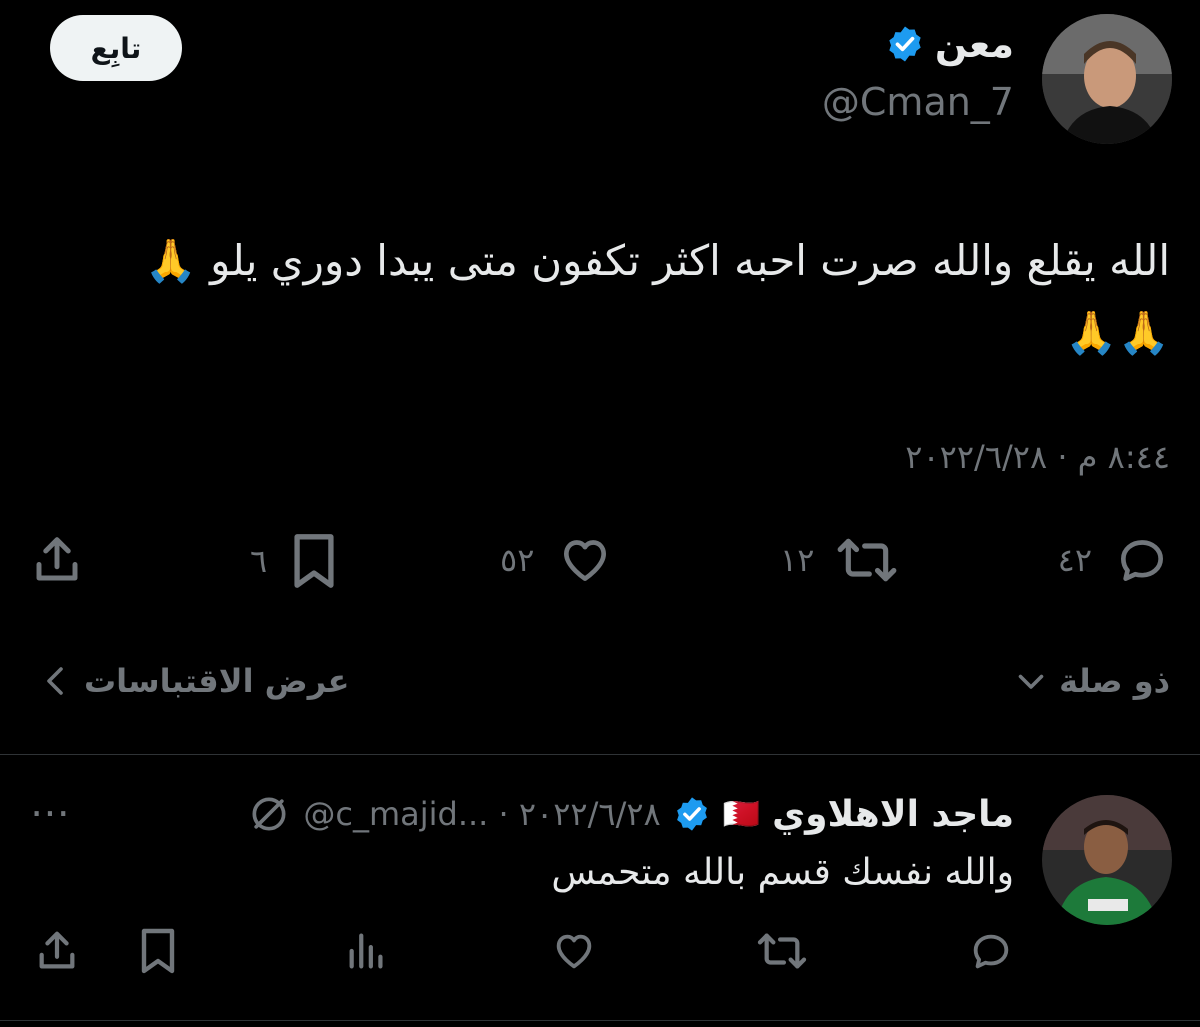 The width and height of the screenshot is (1200, 1027). Describe the element at coordinates (974, 44) in the screenshot. I see `author-name: معن` at that location.